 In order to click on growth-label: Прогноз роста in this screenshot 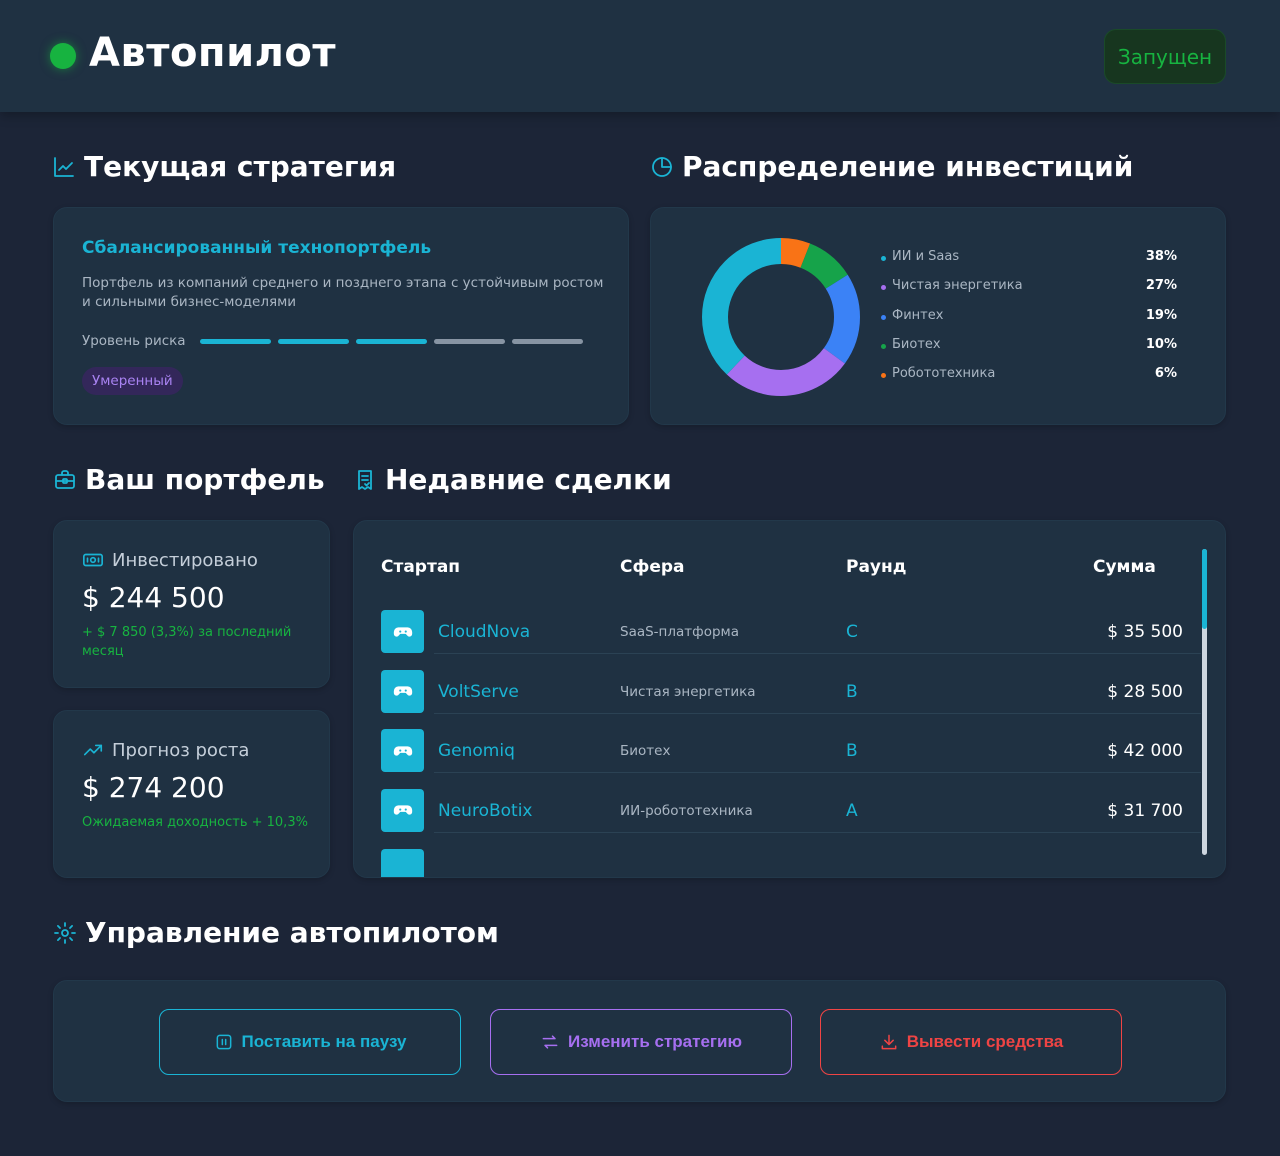, I will do `click(165, 750)`.